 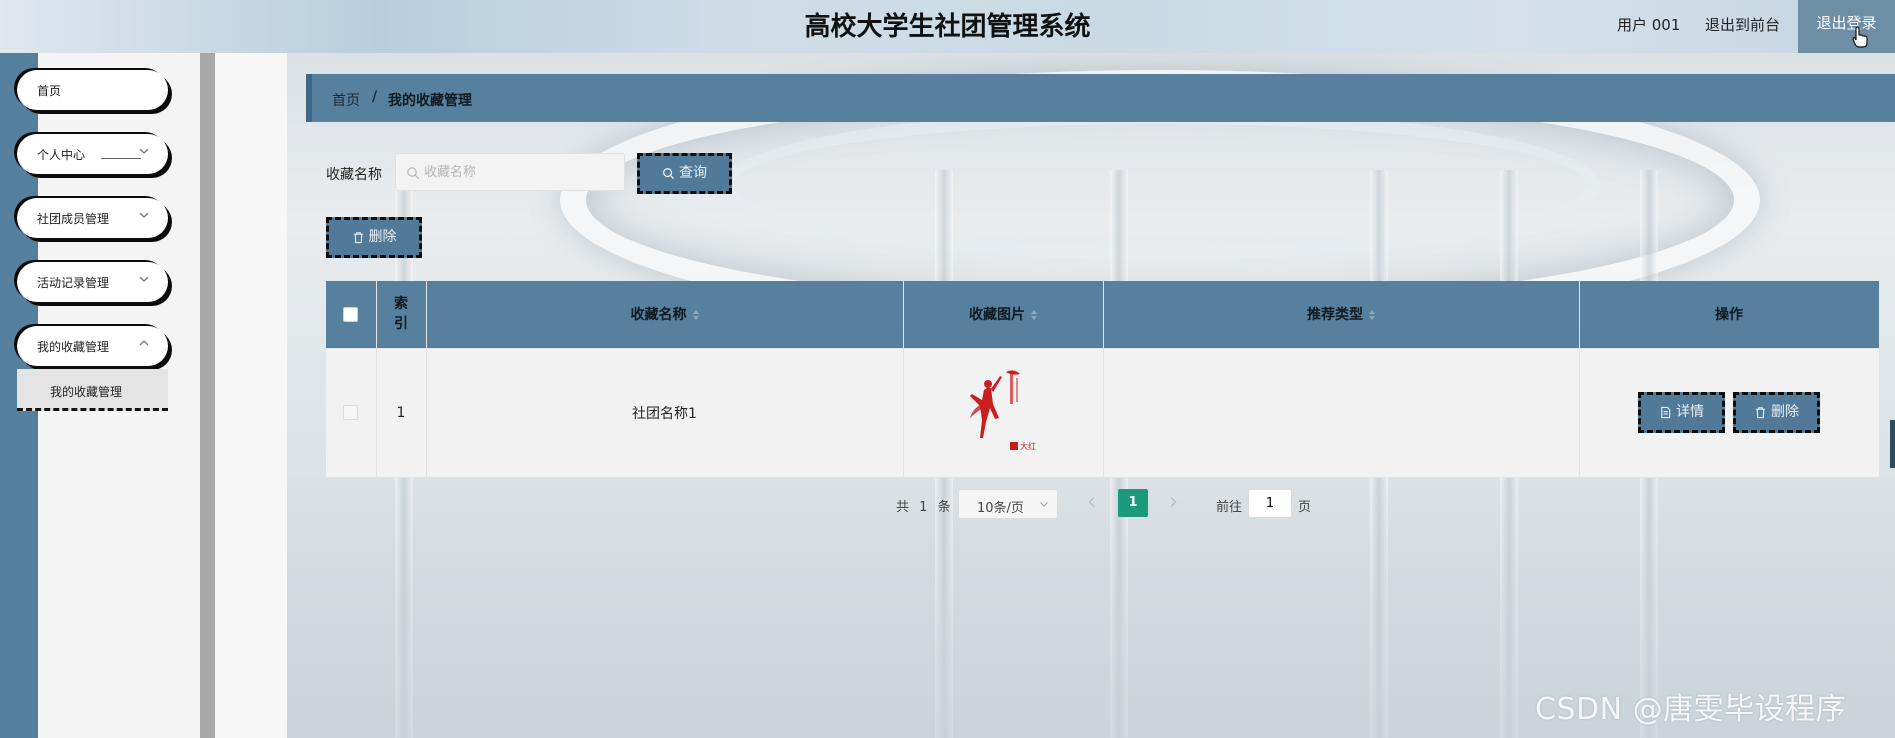 What do you see at coordinates (665, 315) in the screenshot?
I see `column-header-name: 收藏名称` at bounding box center [665, 315].